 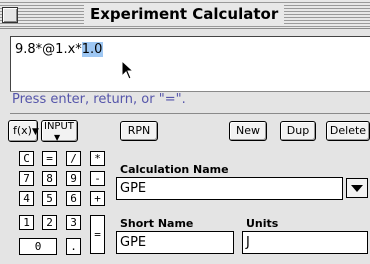 I want to click on key-equals-top: =, so click(x=49, y=158).